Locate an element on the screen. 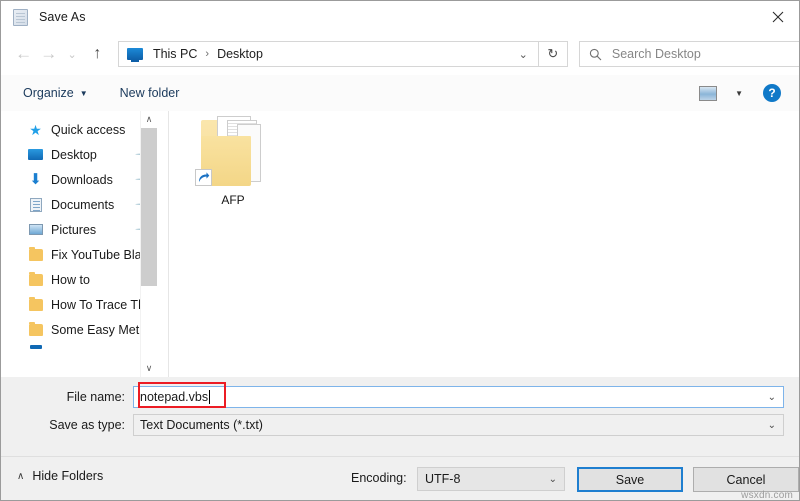  close-button is located at coordinates (777, 16).